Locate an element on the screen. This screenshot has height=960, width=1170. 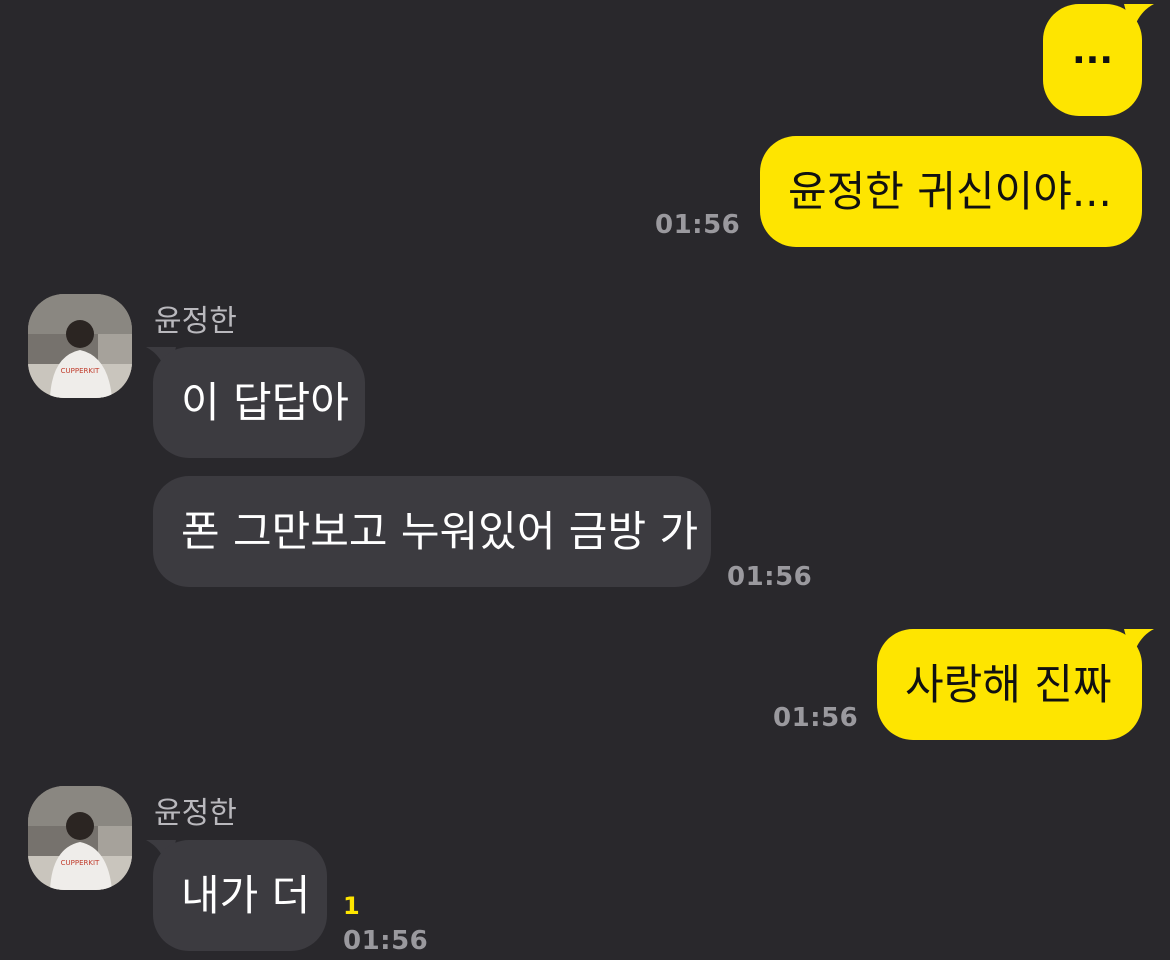
other-message-bubble: 내가 더 is located at coordinates (240, 895).